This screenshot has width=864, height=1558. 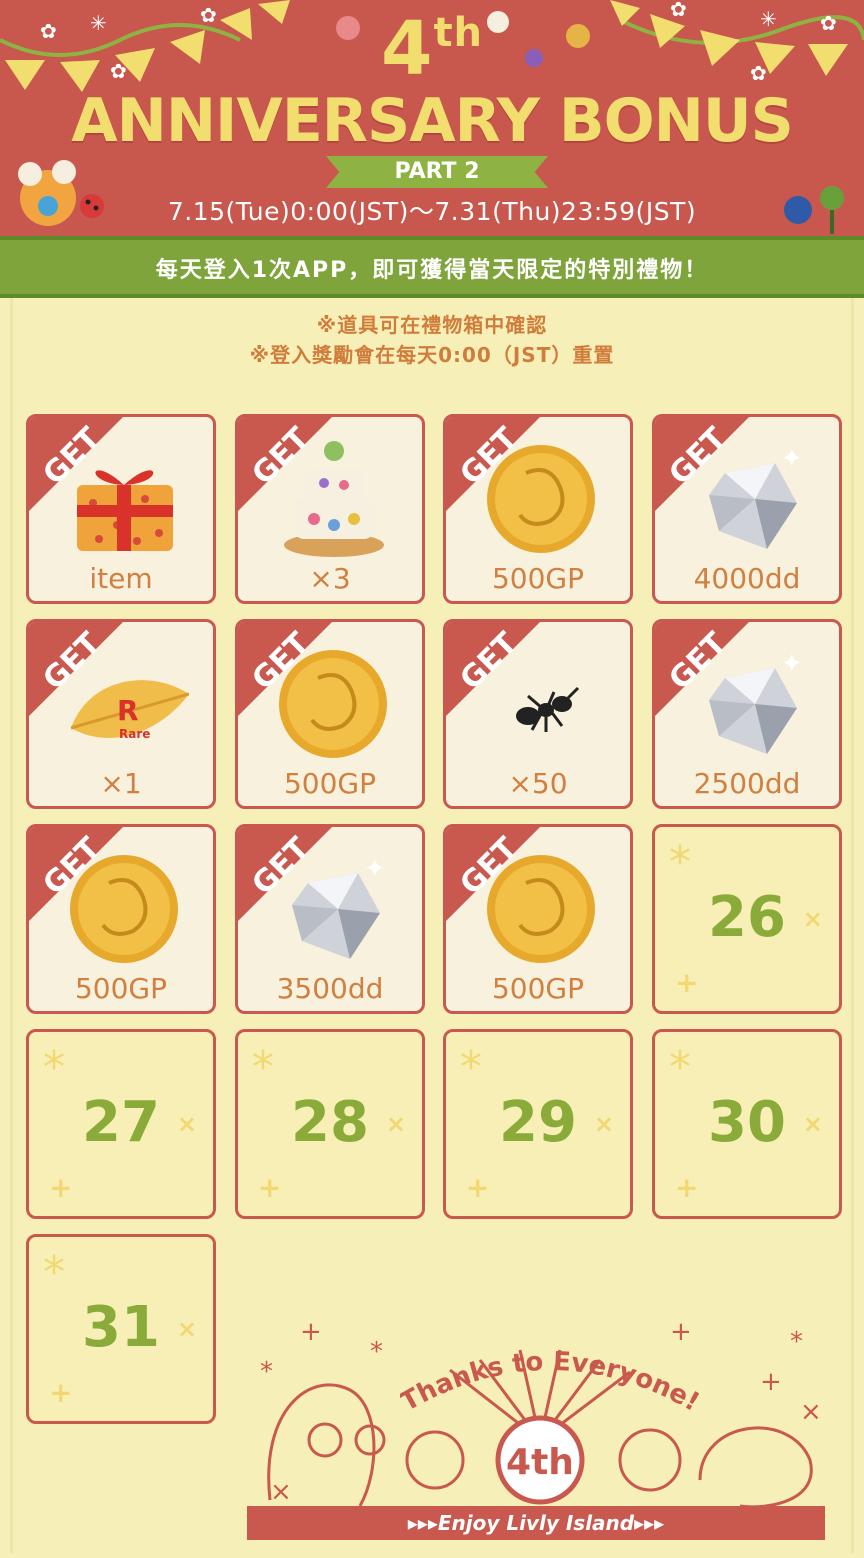 What do you see at coordinates (128, 710) in the screenshot?
I see `svg-text: R` at bounding box center [128, 710].